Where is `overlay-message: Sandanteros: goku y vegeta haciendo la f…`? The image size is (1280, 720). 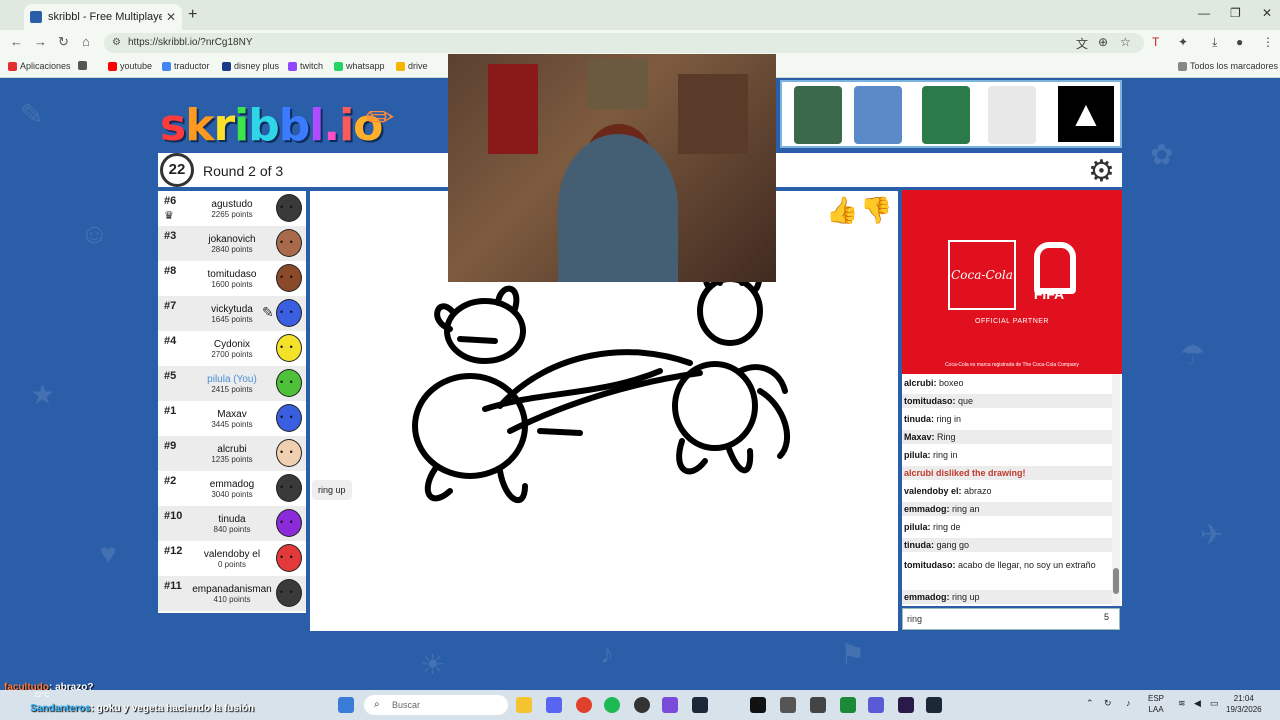
overlay-message: Sandanteros: goku y vegeta haciendo la f… is located at coordinates (142, 708).